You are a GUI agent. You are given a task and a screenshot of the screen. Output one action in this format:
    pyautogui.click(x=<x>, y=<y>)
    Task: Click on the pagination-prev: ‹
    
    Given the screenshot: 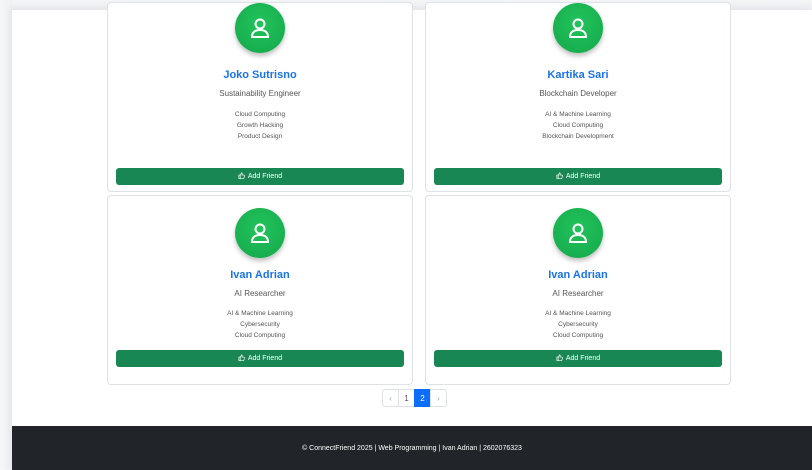 What is the action you would take?
    pyautogui.click(x=390, y=398)
    